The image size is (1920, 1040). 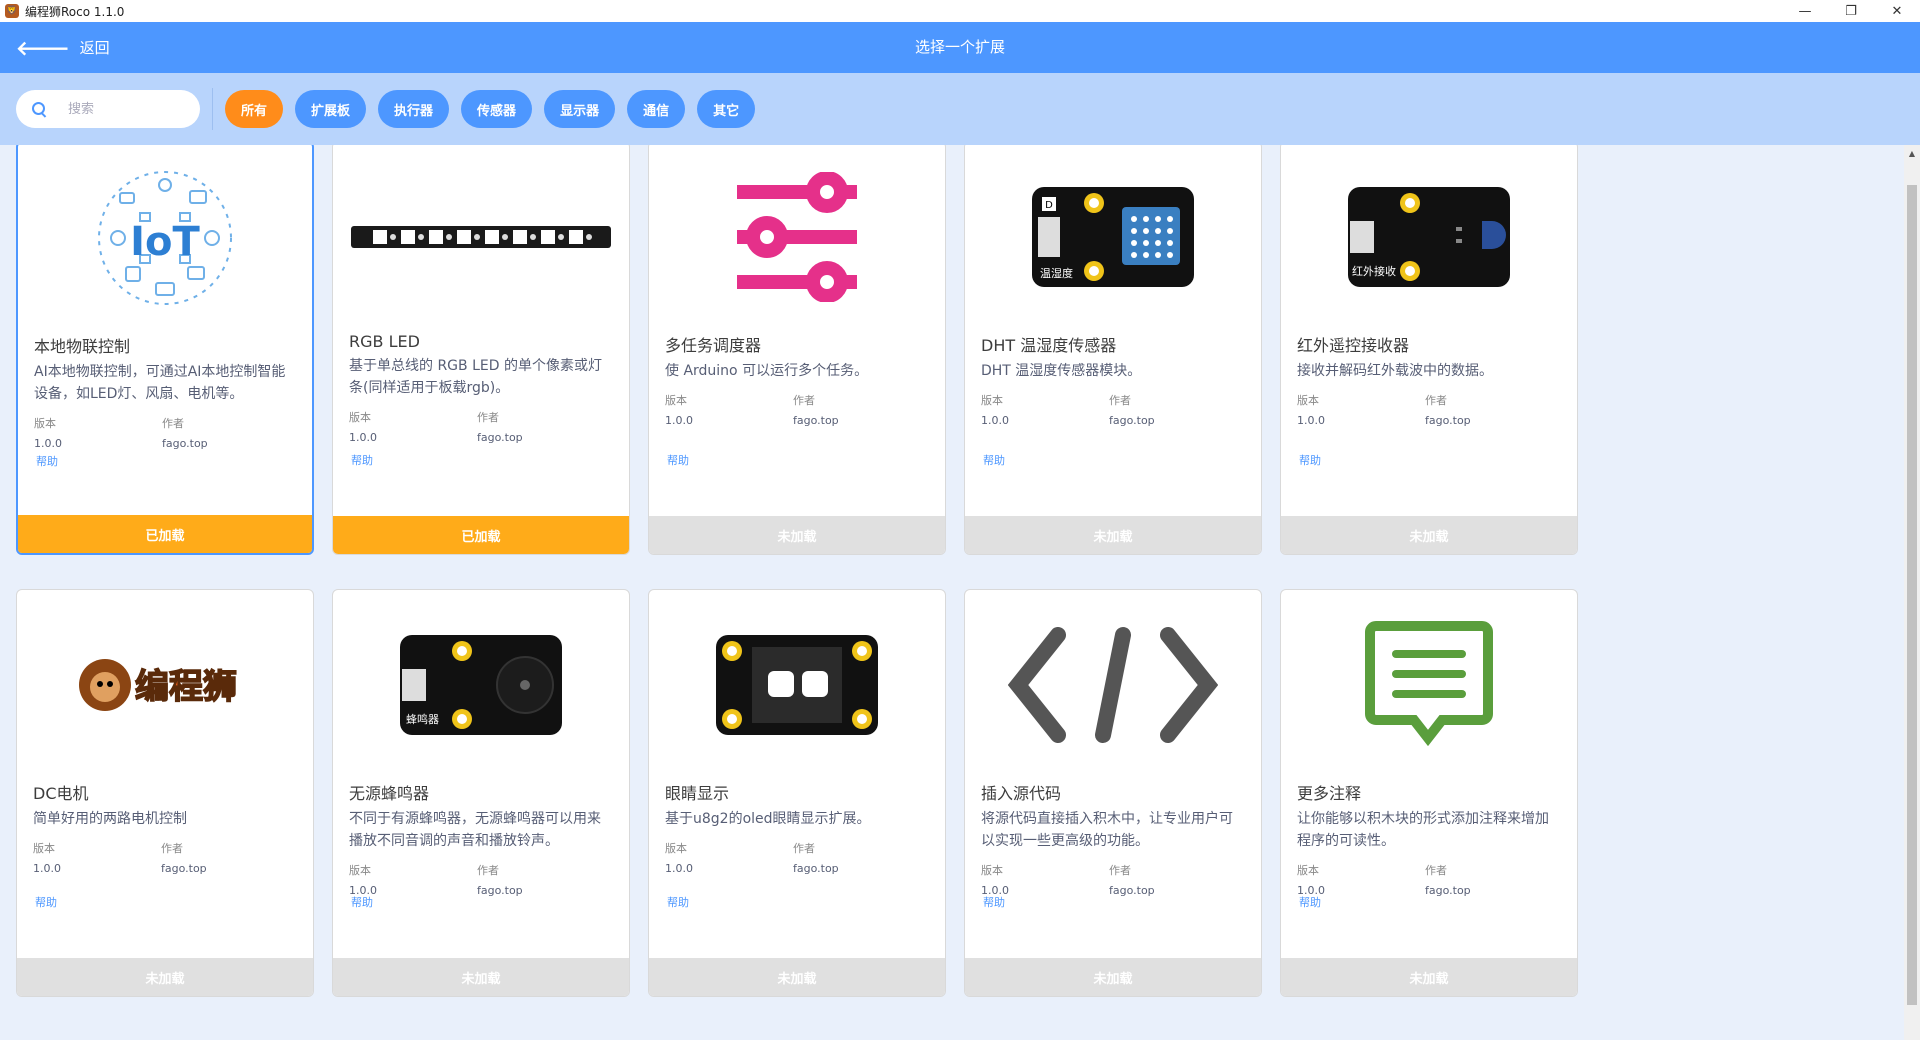 What do you see at coordinates (1805, 11) in the screenshot?
I see `minimize-button: —` at bounding box center [1805, 11].